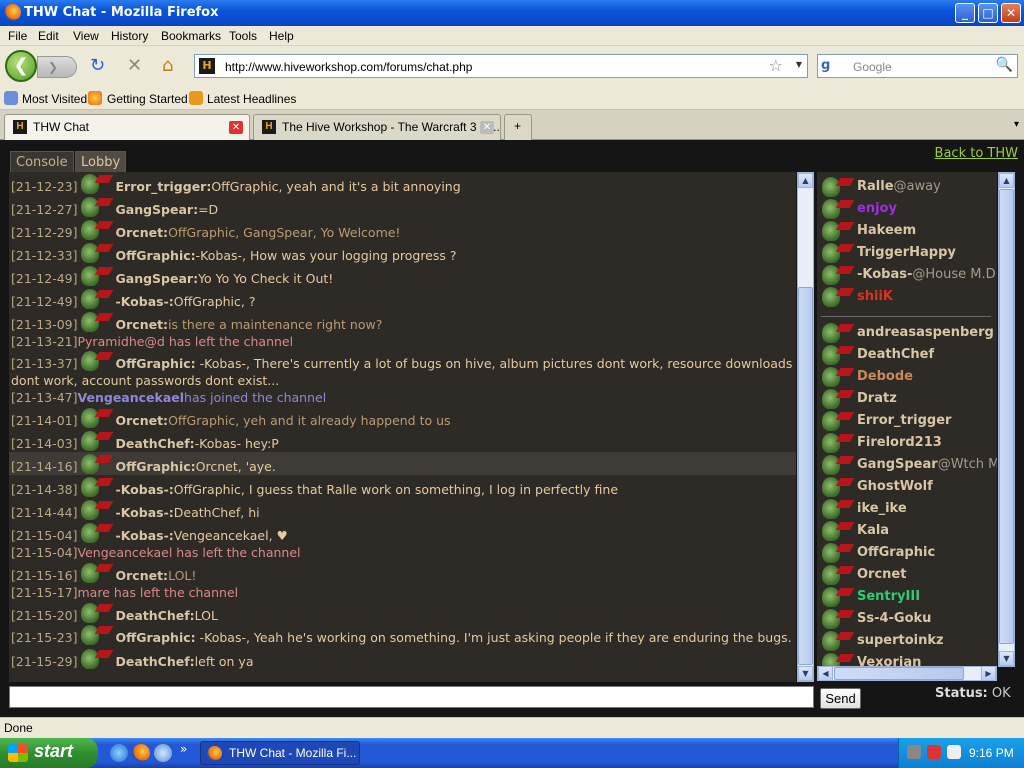  Describe the element at coordinates (167, 66) in the screenshot. I see `home-icon: ⌂` at that location.